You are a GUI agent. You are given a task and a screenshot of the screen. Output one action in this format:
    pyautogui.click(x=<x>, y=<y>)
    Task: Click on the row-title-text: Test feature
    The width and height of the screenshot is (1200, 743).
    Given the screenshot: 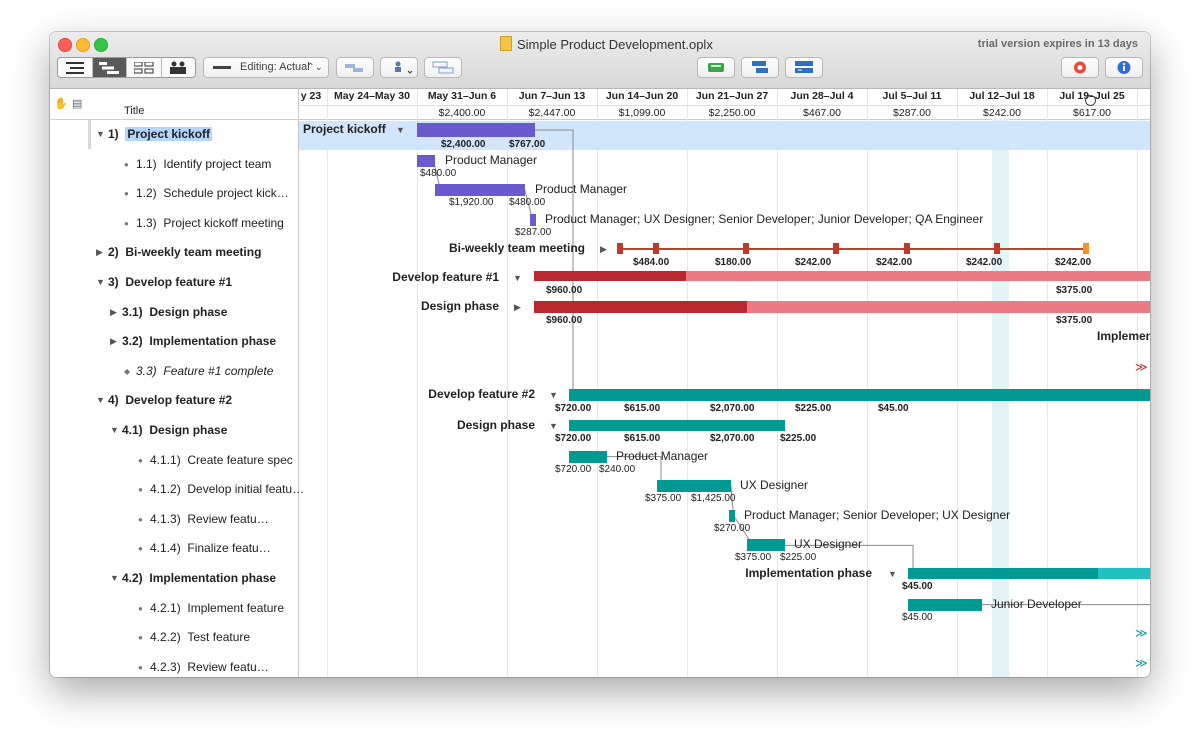 What is the action you would take?
    pyautogui.click(x=218, y=637)
    